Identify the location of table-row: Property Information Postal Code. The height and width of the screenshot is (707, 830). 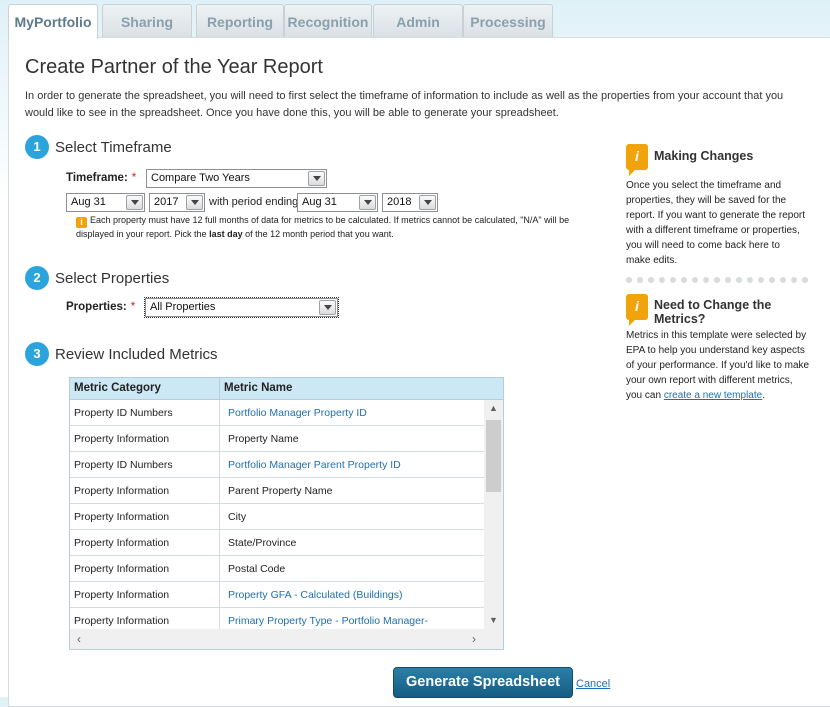
(277, 569).